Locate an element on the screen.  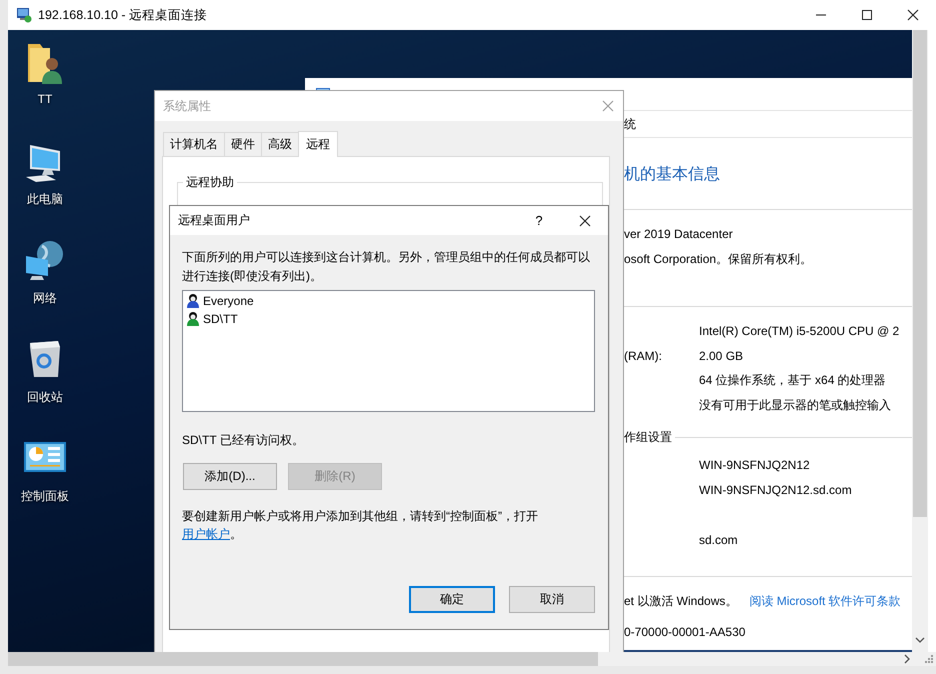
desktop-icon-label: 网络 is located at coordinates (45, 298).